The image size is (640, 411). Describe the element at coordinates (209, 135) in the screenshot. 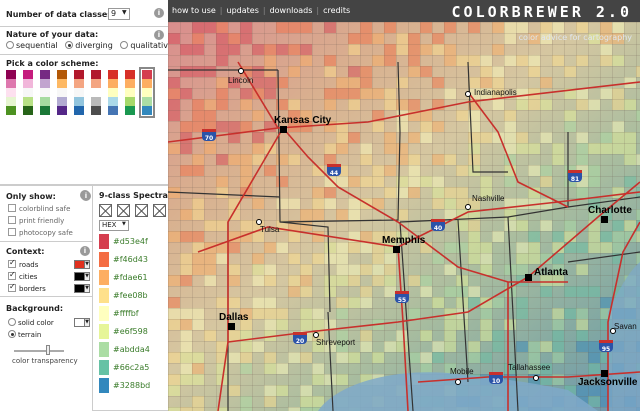

I see `interstate-shield-icon: 70` at that location.